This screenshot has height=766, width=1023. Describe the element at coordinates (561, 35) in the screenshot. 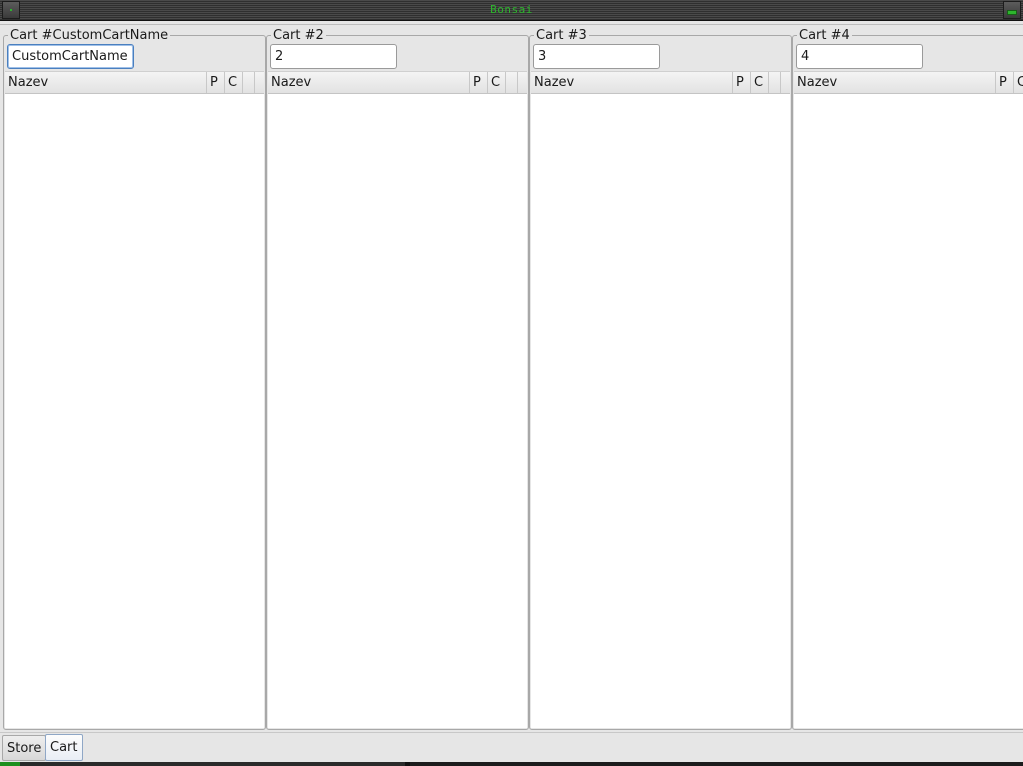

I see `cart-legend: Cart #3` at that location.